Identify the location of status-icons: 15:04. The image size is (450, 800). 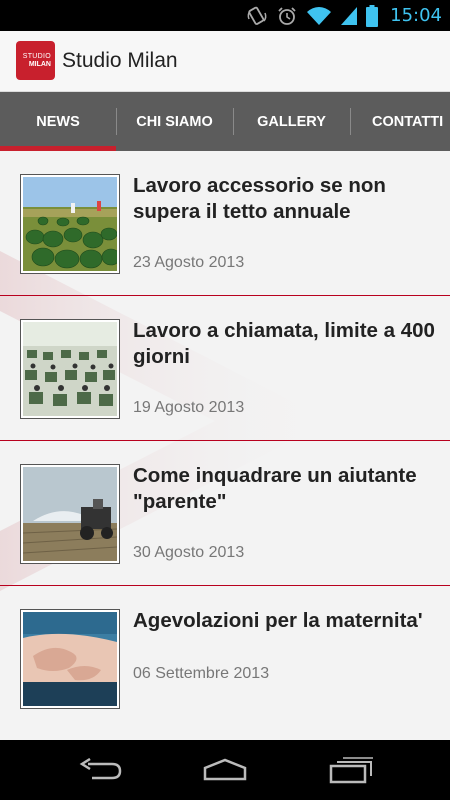
(344, 15).